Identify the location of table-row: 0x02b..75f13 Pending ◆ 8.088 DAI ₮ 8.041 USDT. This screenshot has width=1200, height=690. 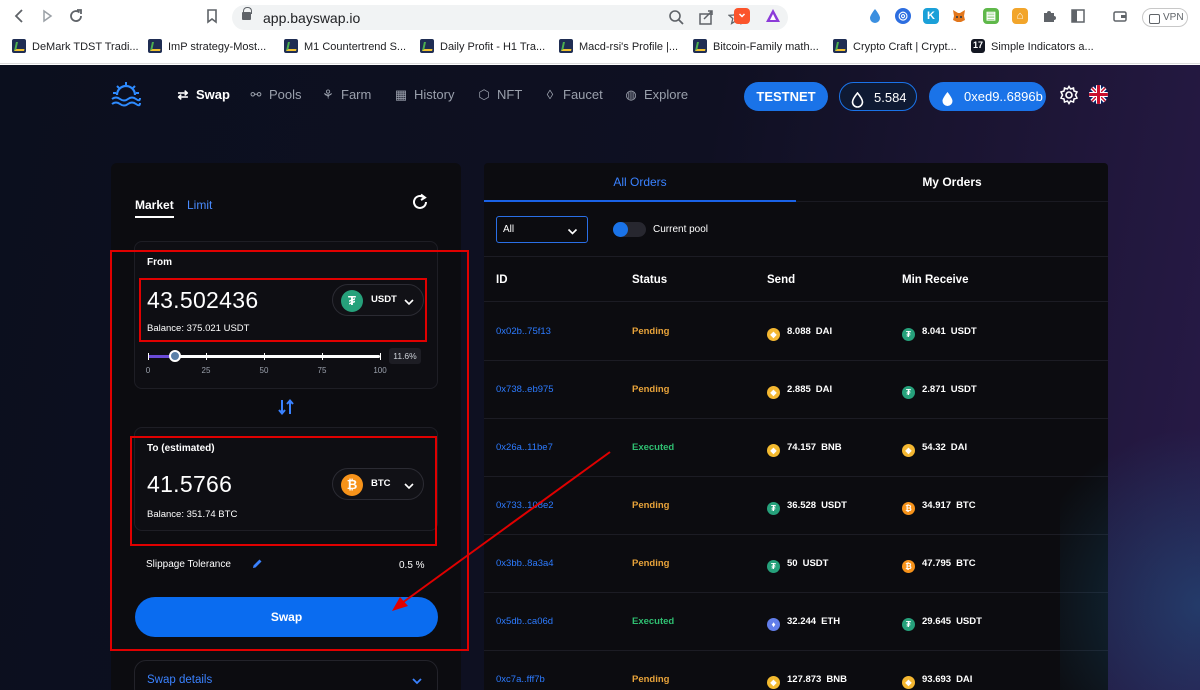
(796, 332).